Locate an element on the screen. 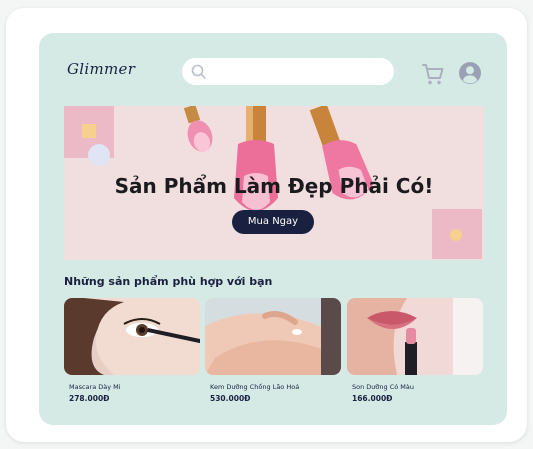  hero-title: Sản Phẩm Làm Đẹp Phải Có! is located at coordinates (274, 186).